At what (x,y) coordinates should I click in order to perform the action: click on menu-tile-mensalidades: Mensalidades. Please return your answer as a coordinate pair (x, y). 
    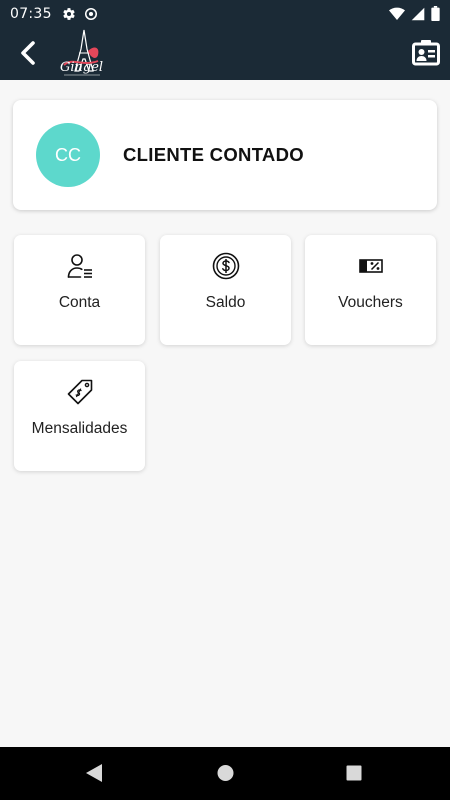
    Looking at the image, I should click on (79, 416).